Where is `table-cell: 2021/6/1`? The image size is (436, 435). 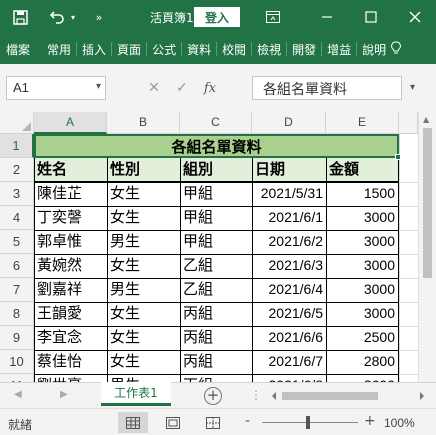
table-cell: 2021/6/1 is located at coordinates (289, 218).